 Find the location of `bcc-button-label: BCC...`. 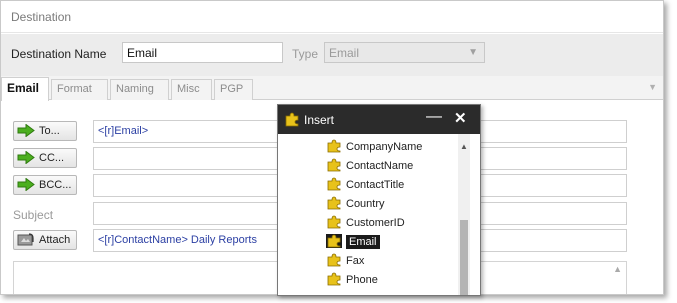

bcc-button-label: BCC... is located at coordinates (55, 185).